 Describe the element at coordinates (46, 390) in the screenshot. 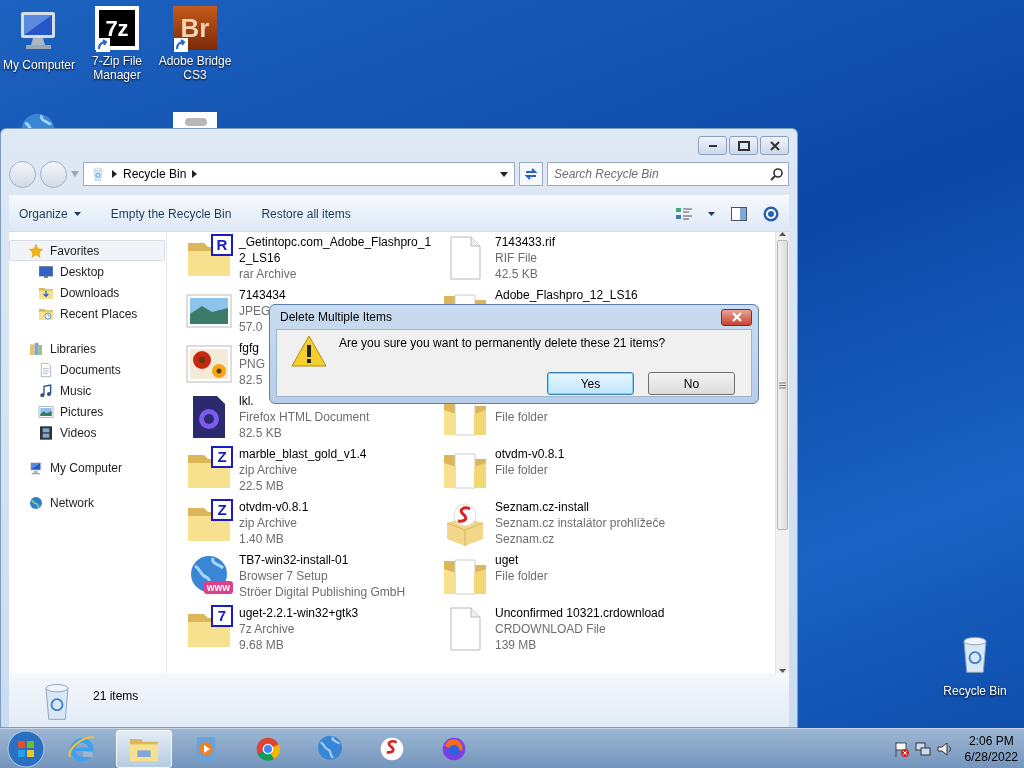

I see `music-note-icon` at that location.